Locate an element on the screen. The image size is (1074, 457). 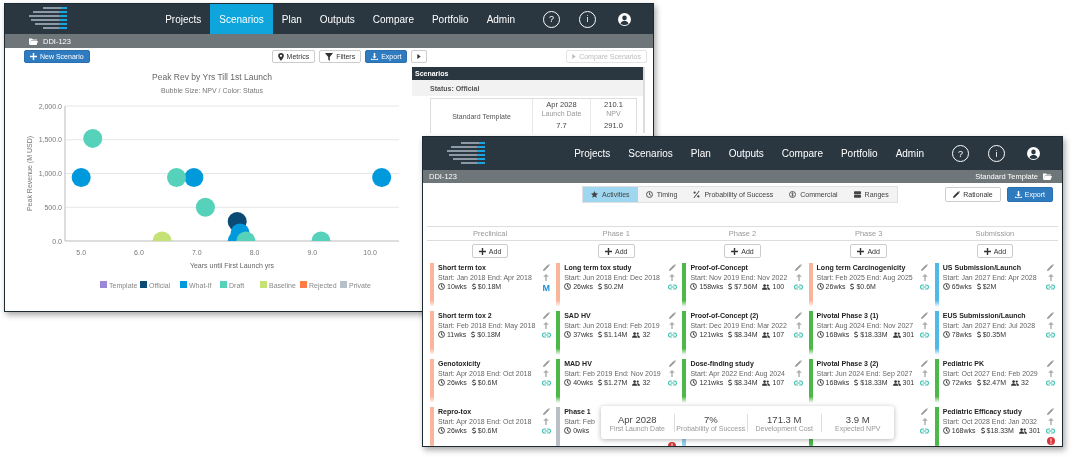
coin-icon is located at coordinates (793, 194).